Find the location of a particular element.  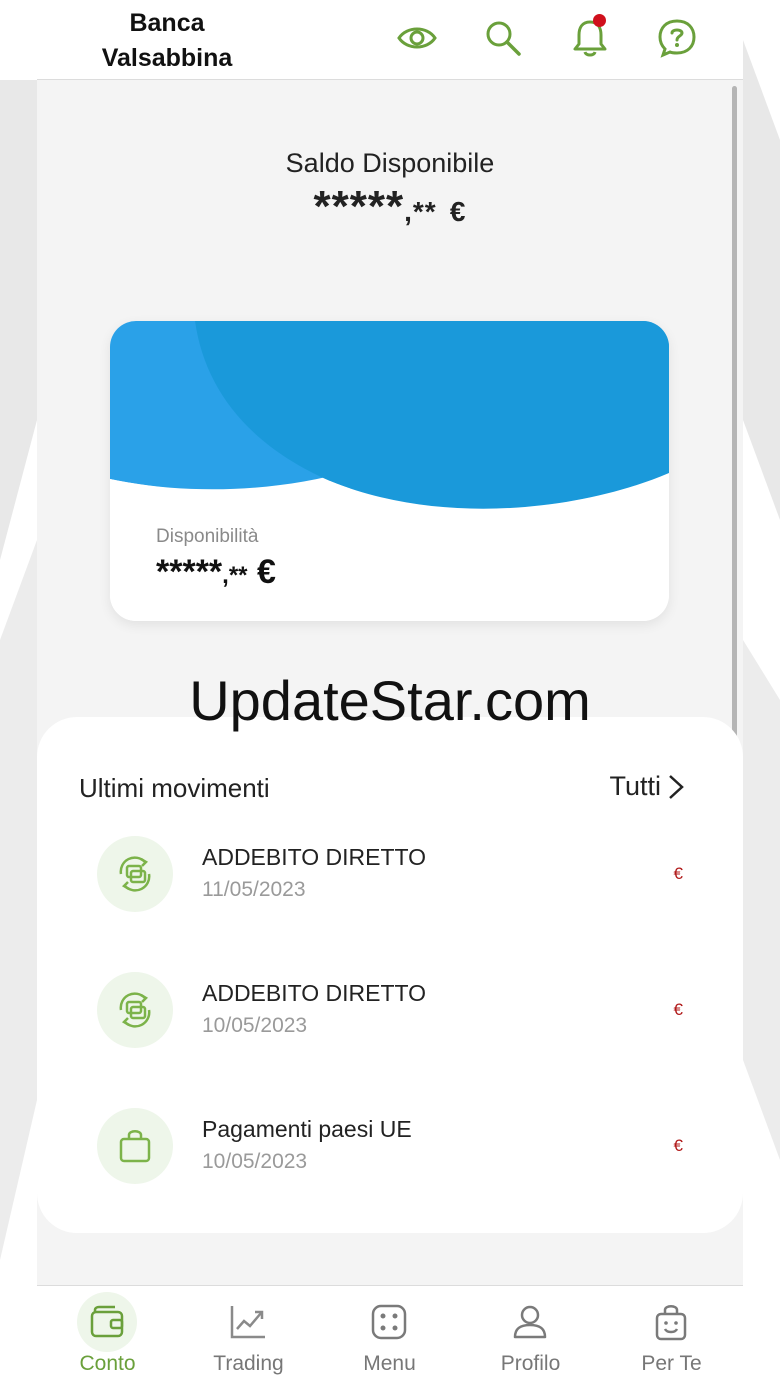

bank-logo: Banca Valsabbina is located at coordinates (167, 41).